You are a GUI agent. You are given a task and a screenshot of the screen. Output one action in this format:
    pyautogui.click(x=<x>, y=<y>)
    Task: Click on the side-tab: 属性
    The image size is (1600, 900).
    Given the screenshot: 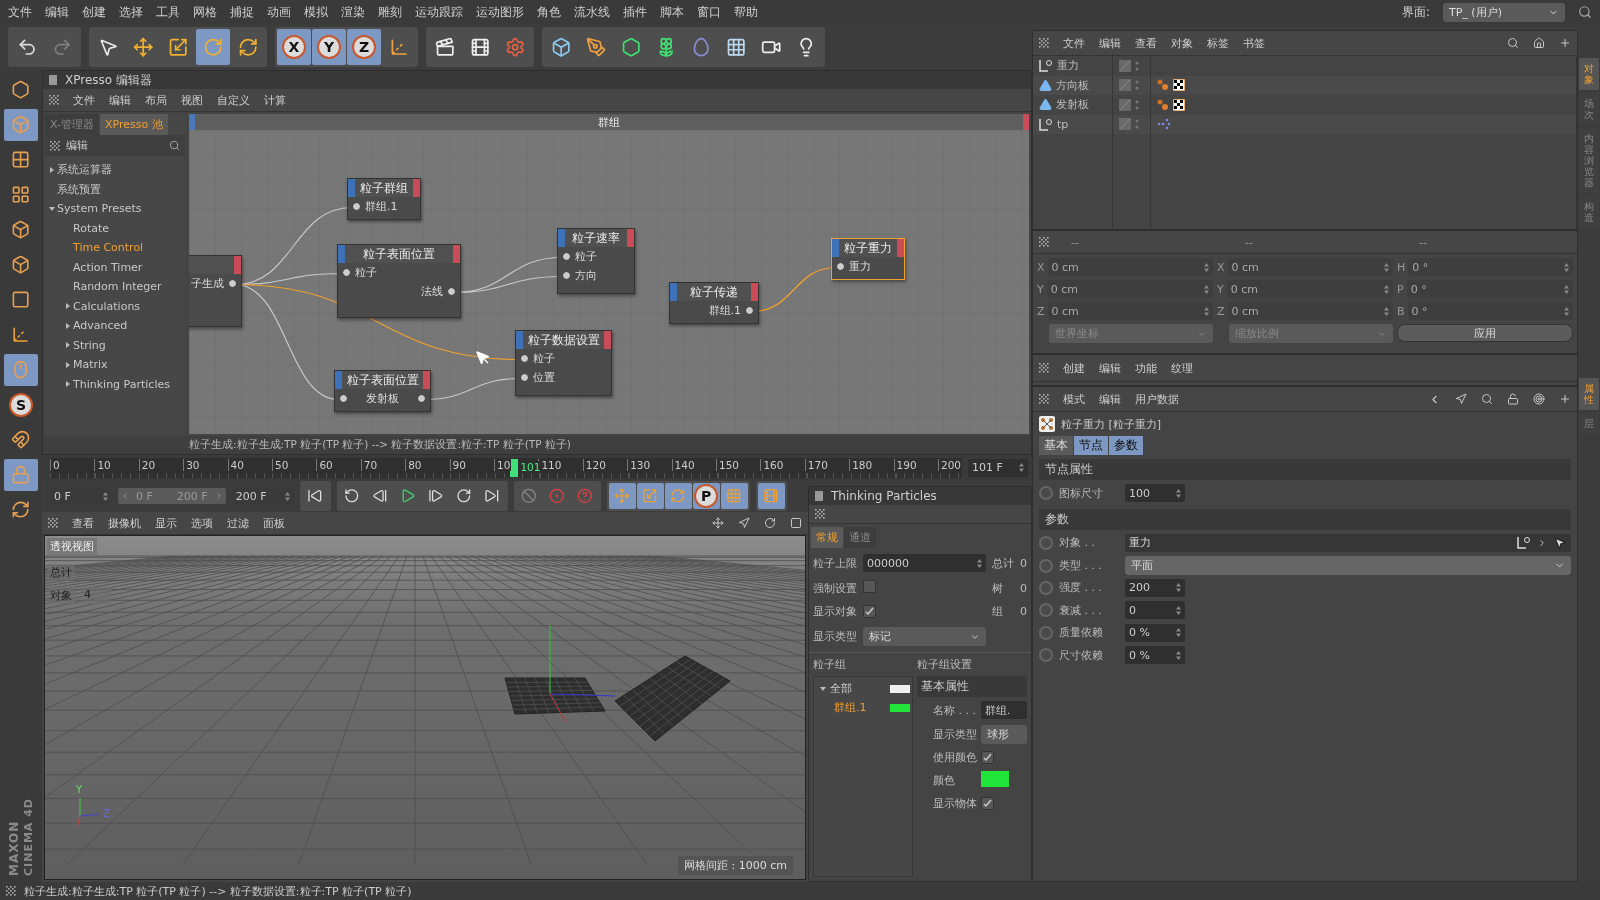 What is the action you would take?
    pyautogui.click(x=1589, y=394)
    